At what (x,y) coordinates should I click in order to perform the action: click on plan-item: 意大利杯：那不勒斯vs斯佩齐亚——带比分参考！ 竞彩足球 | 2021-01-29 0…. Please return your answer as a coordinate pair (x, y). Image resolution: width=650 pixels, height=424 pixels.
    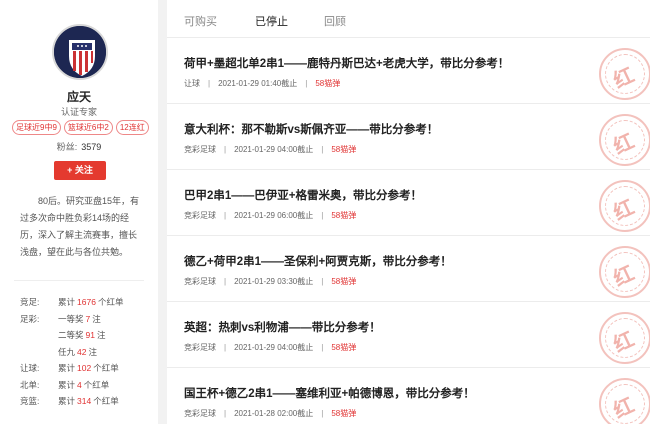
    Looking at the image, I should click on (408, 137).